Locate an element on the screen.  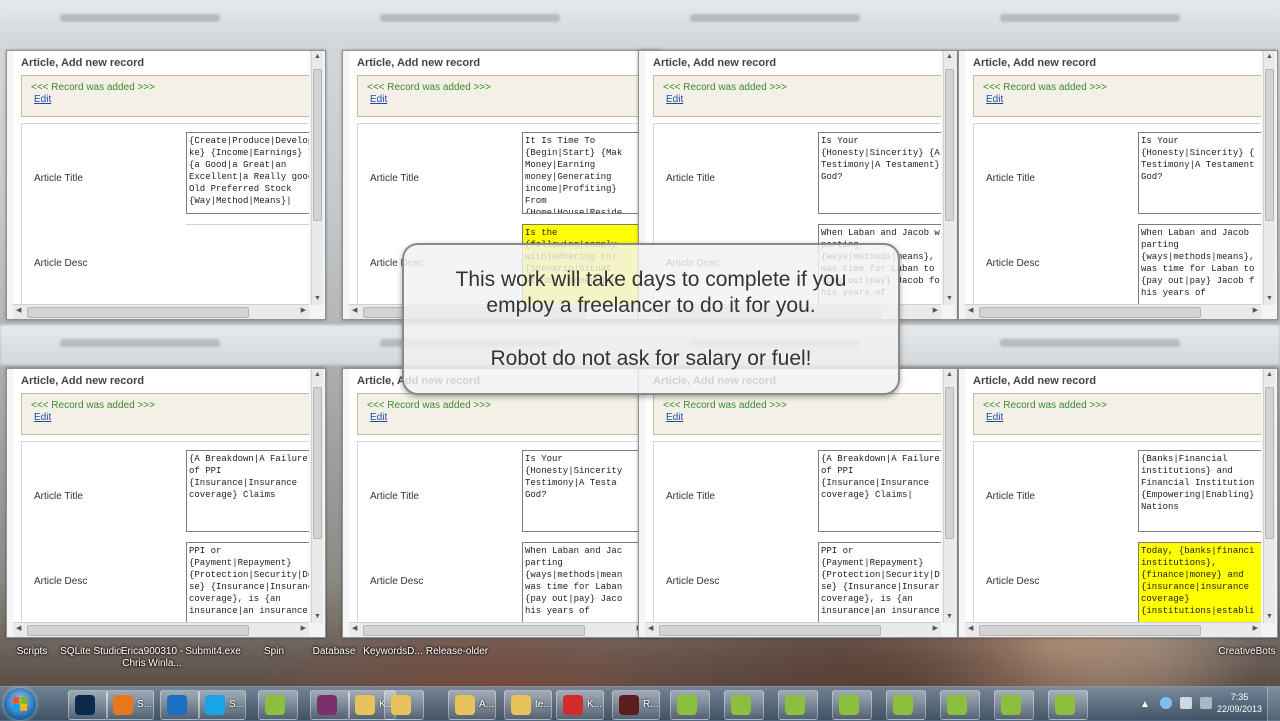
desktop-icon-submit4: Submit4.exe is located at coordinates (213, 652).